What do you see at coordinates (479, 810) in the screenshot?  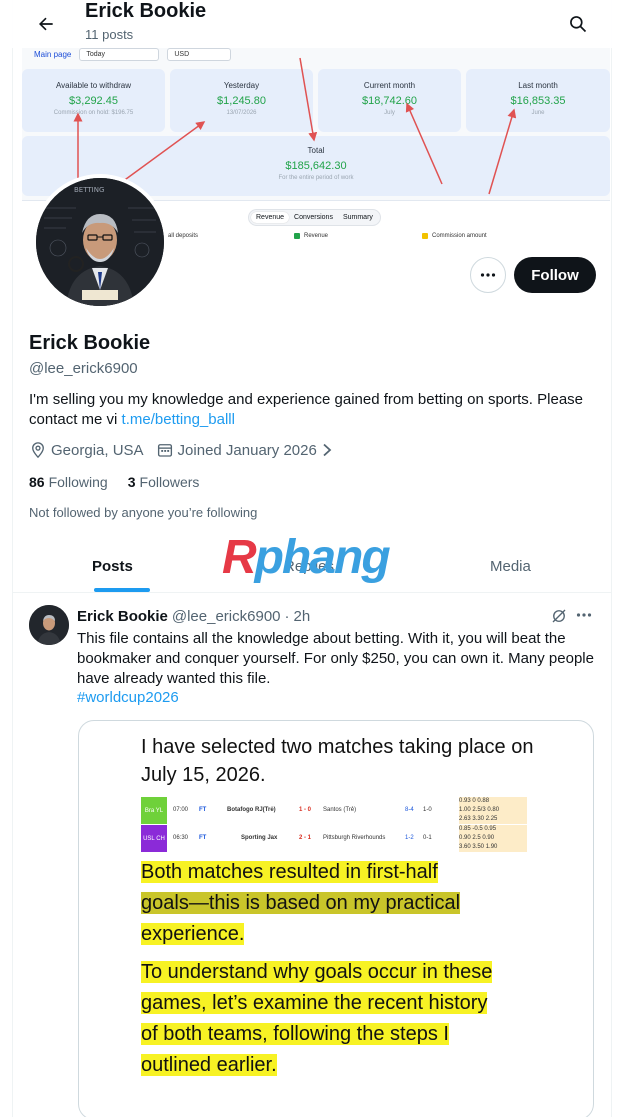 I see `odds-line: 1.00 2.5/3 0.80` at bounding box center [479, 810].